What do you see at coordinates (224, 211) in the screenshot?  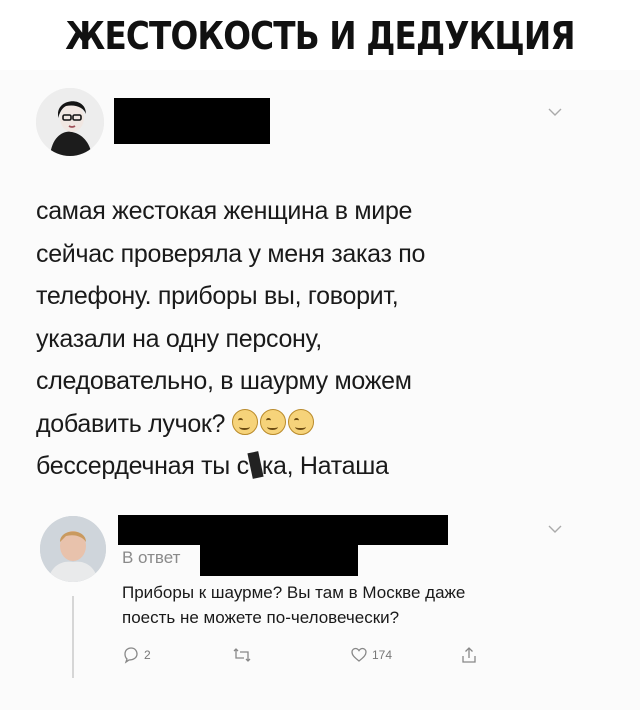 I see `tweet-line: самая жестокая женщина в мире` at bounding box center [224, 211].